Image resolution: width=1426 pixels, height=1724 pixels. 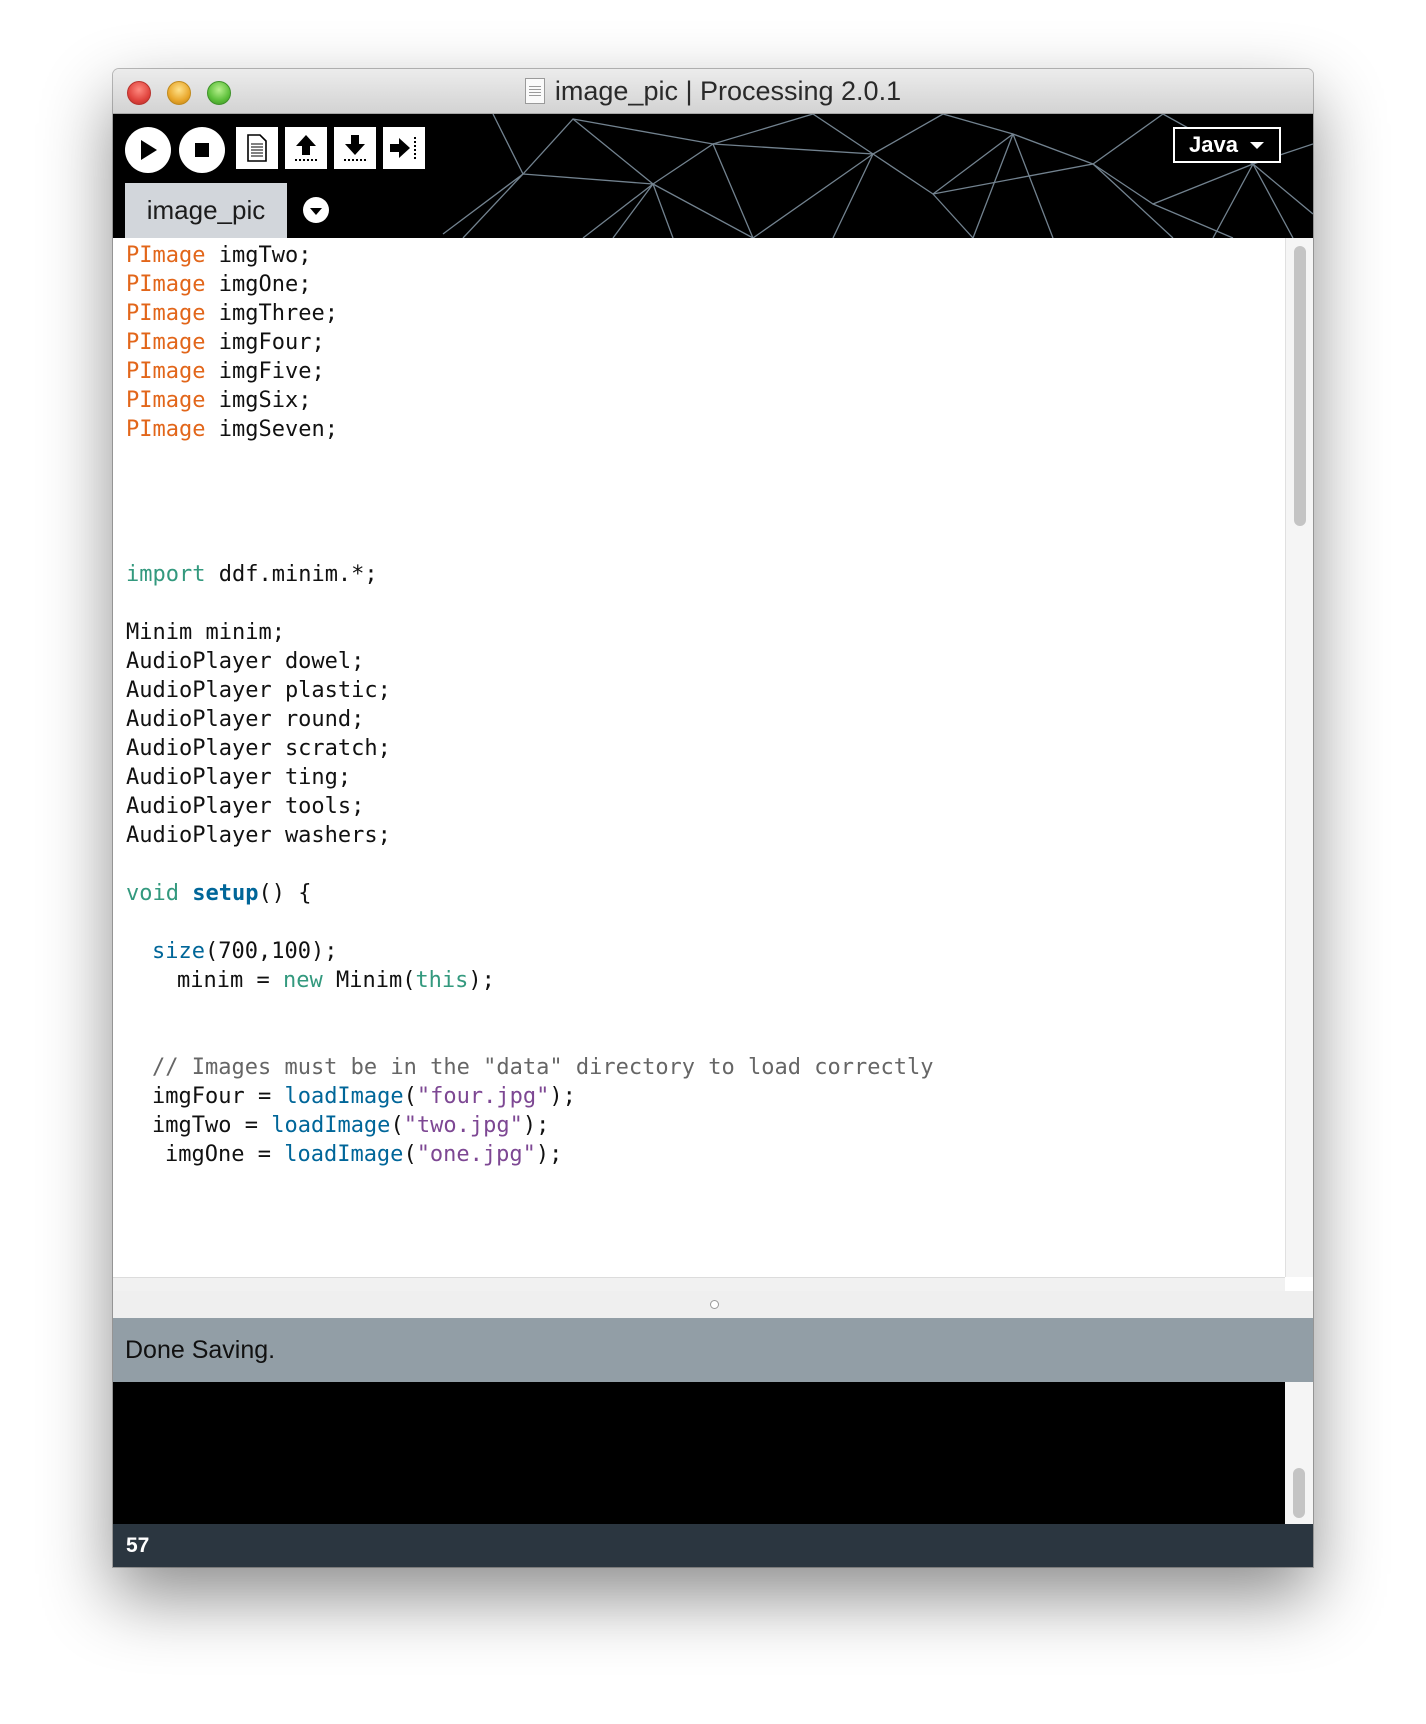 What do you see at coordinates (364, 1096) in the screenshot?
I see `code-line: imgFour = loadImage("four.jpg");` at bounding box center [364, 1096].